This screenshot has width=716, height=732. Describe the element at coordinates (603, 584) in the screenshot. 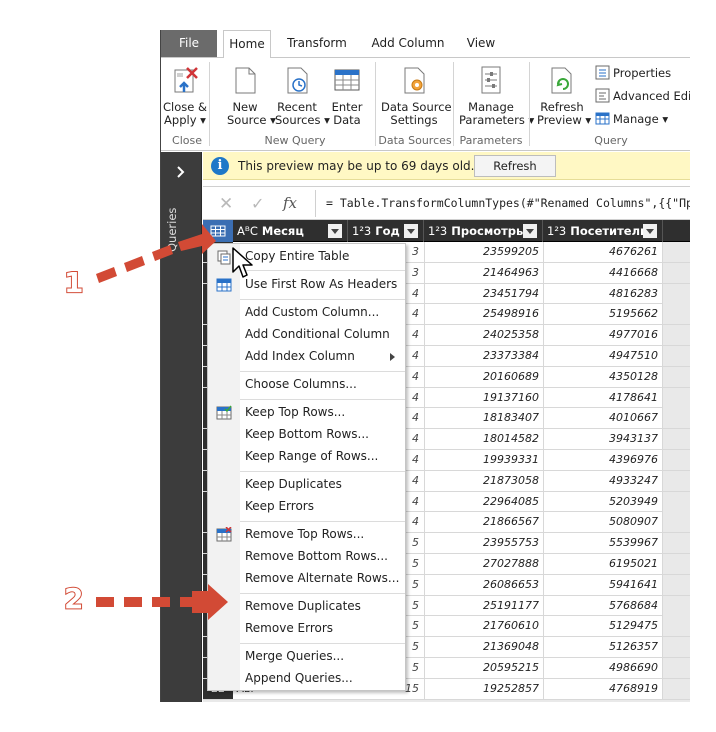

I see `cell-visitors: 5941641` at that location.